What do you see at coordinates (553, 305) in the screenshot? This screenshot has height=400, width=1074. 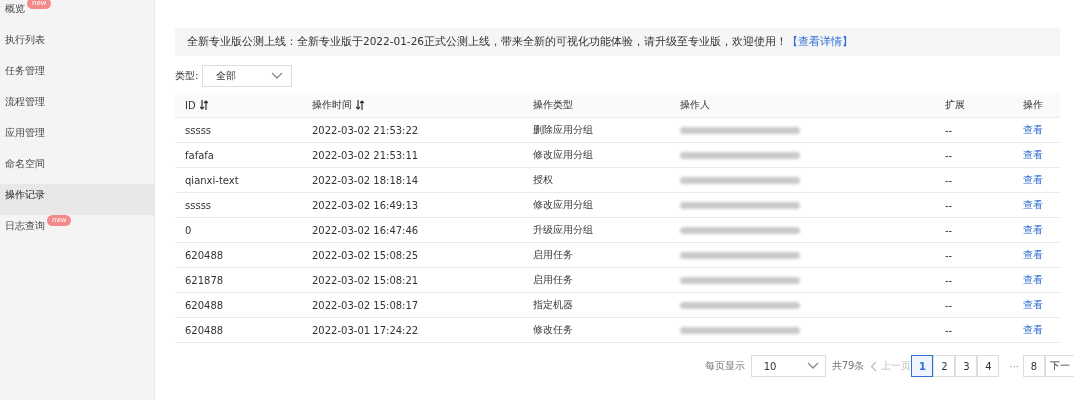 I see `table-cell: 指定机器` at bounding box center [553, 305].